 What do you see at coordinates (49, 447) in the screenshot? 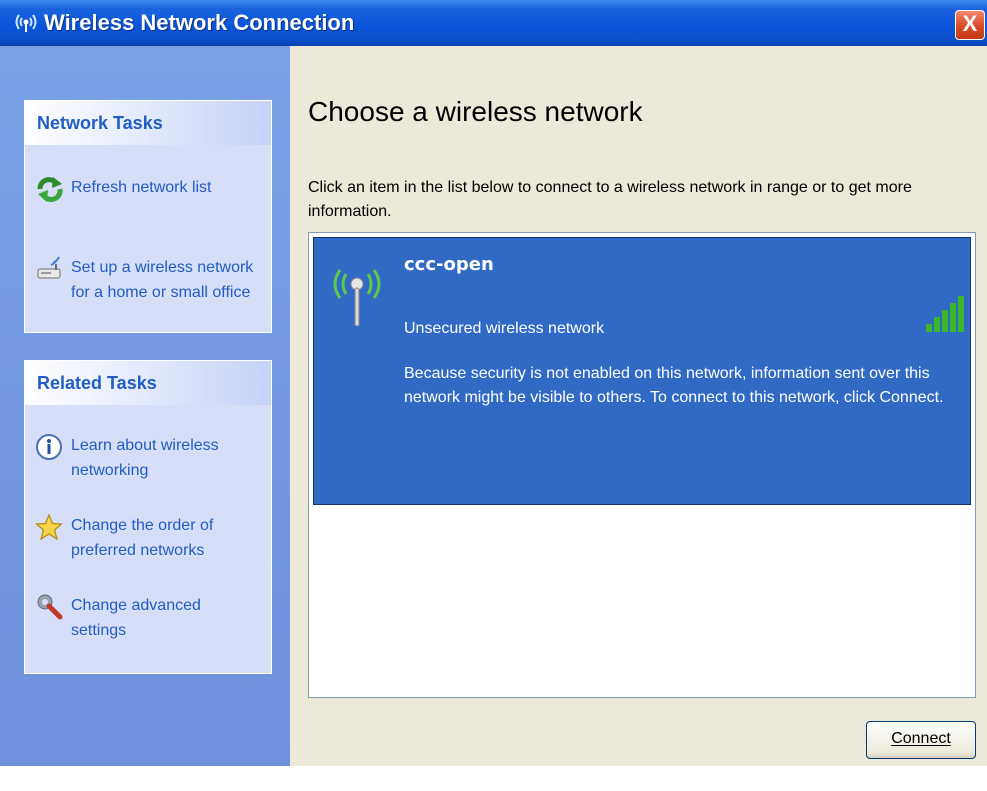
I see `info-icon` at bounding box center [49, 447].